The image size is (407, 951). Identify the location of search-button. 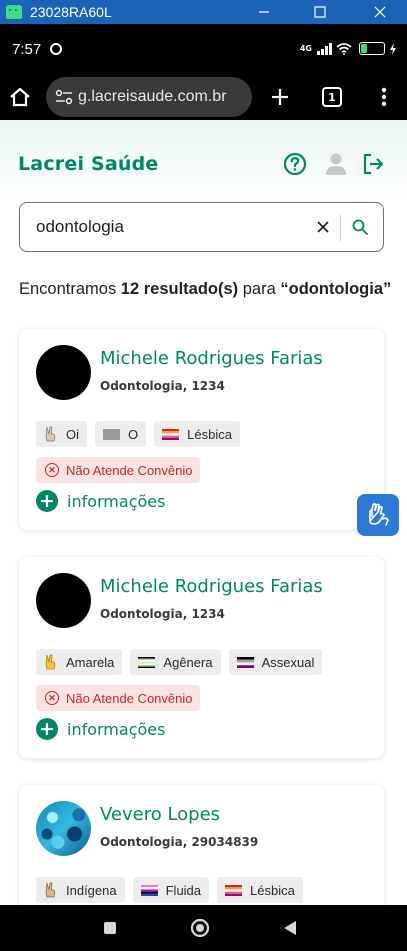
(360, 227).